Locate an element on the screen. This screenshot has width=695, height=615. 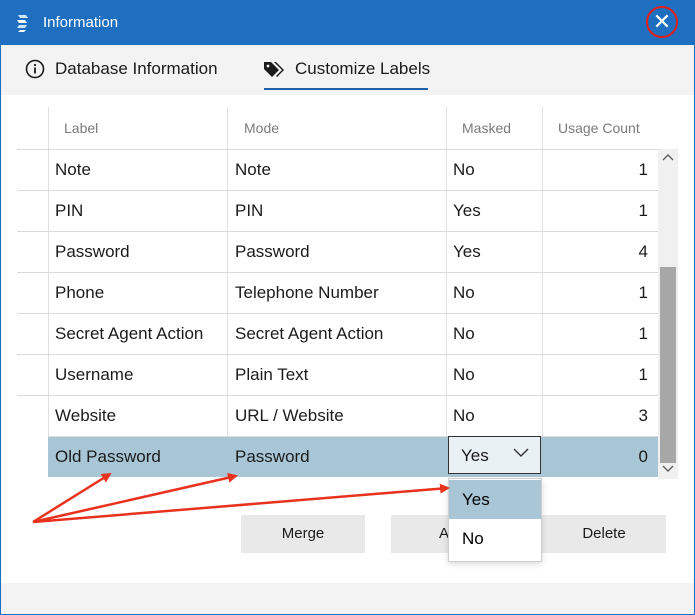
masked-dropdown-list: Yes No is located at coordinates (495, 520).